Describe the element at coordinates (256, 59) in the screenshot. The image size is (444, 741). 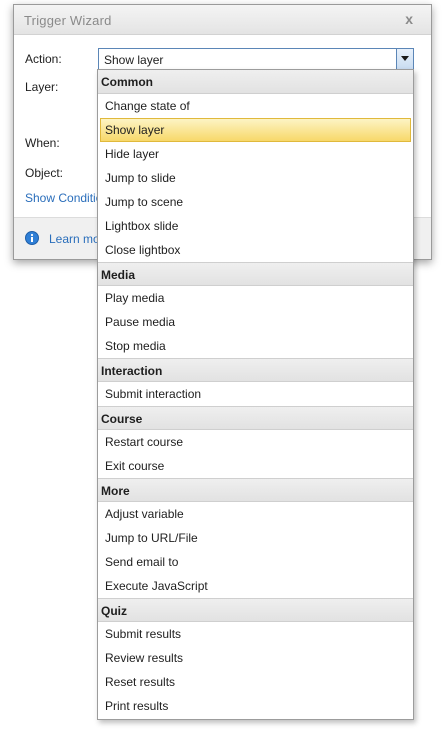
I see `action-select: Show layer` at that location.